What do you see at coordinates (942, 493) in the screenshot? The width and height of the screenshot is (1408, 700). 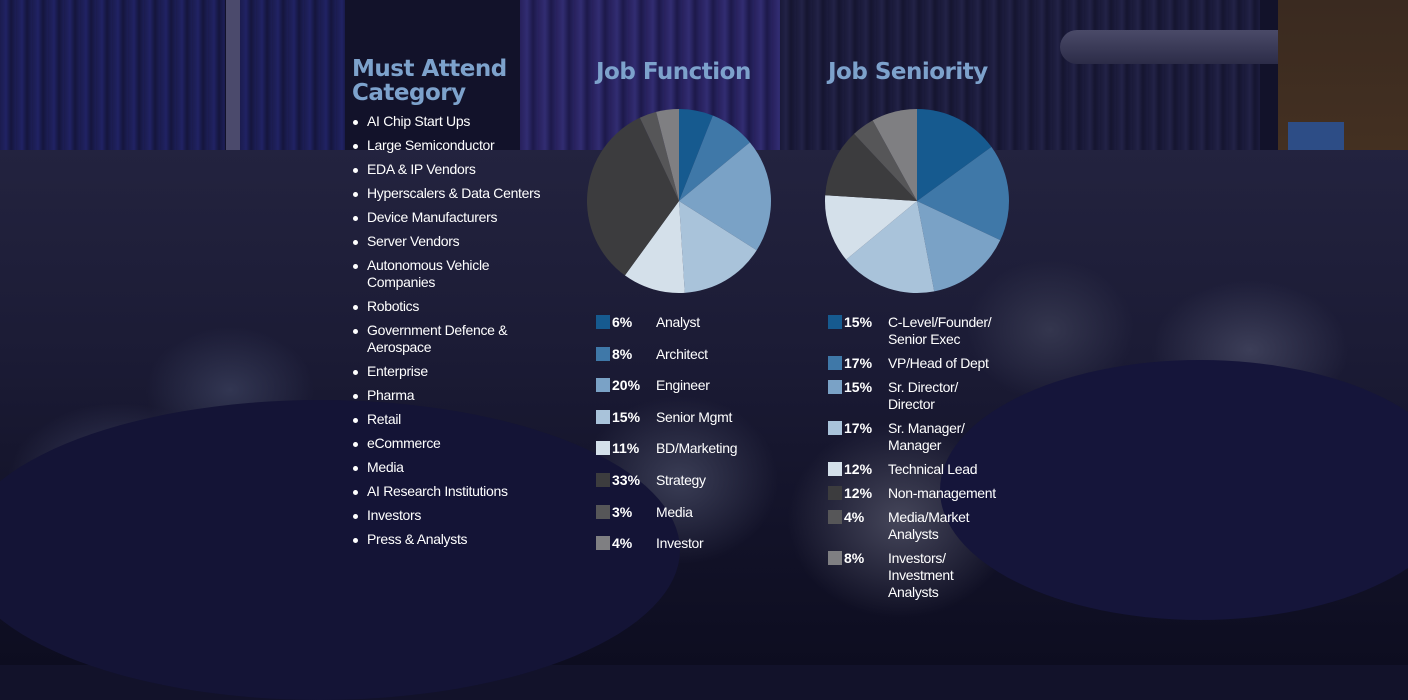 I see `legend-label: Non-management` at bounding box center [942, 493].